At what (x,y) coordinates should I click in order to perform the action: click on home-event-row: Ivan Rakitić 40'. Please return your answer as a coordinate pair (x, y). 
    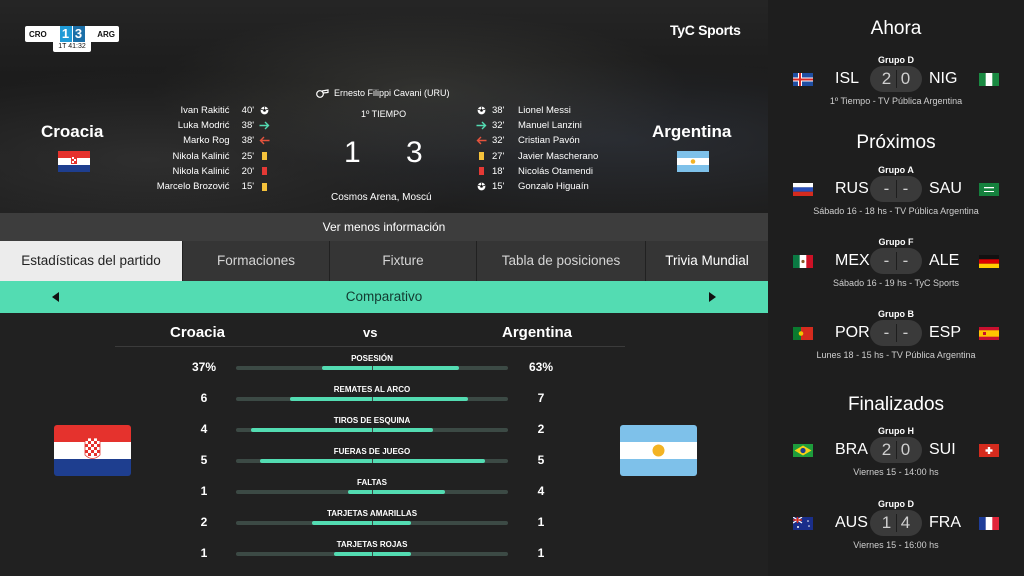
    Looking at the image, I should click on (190, 110).